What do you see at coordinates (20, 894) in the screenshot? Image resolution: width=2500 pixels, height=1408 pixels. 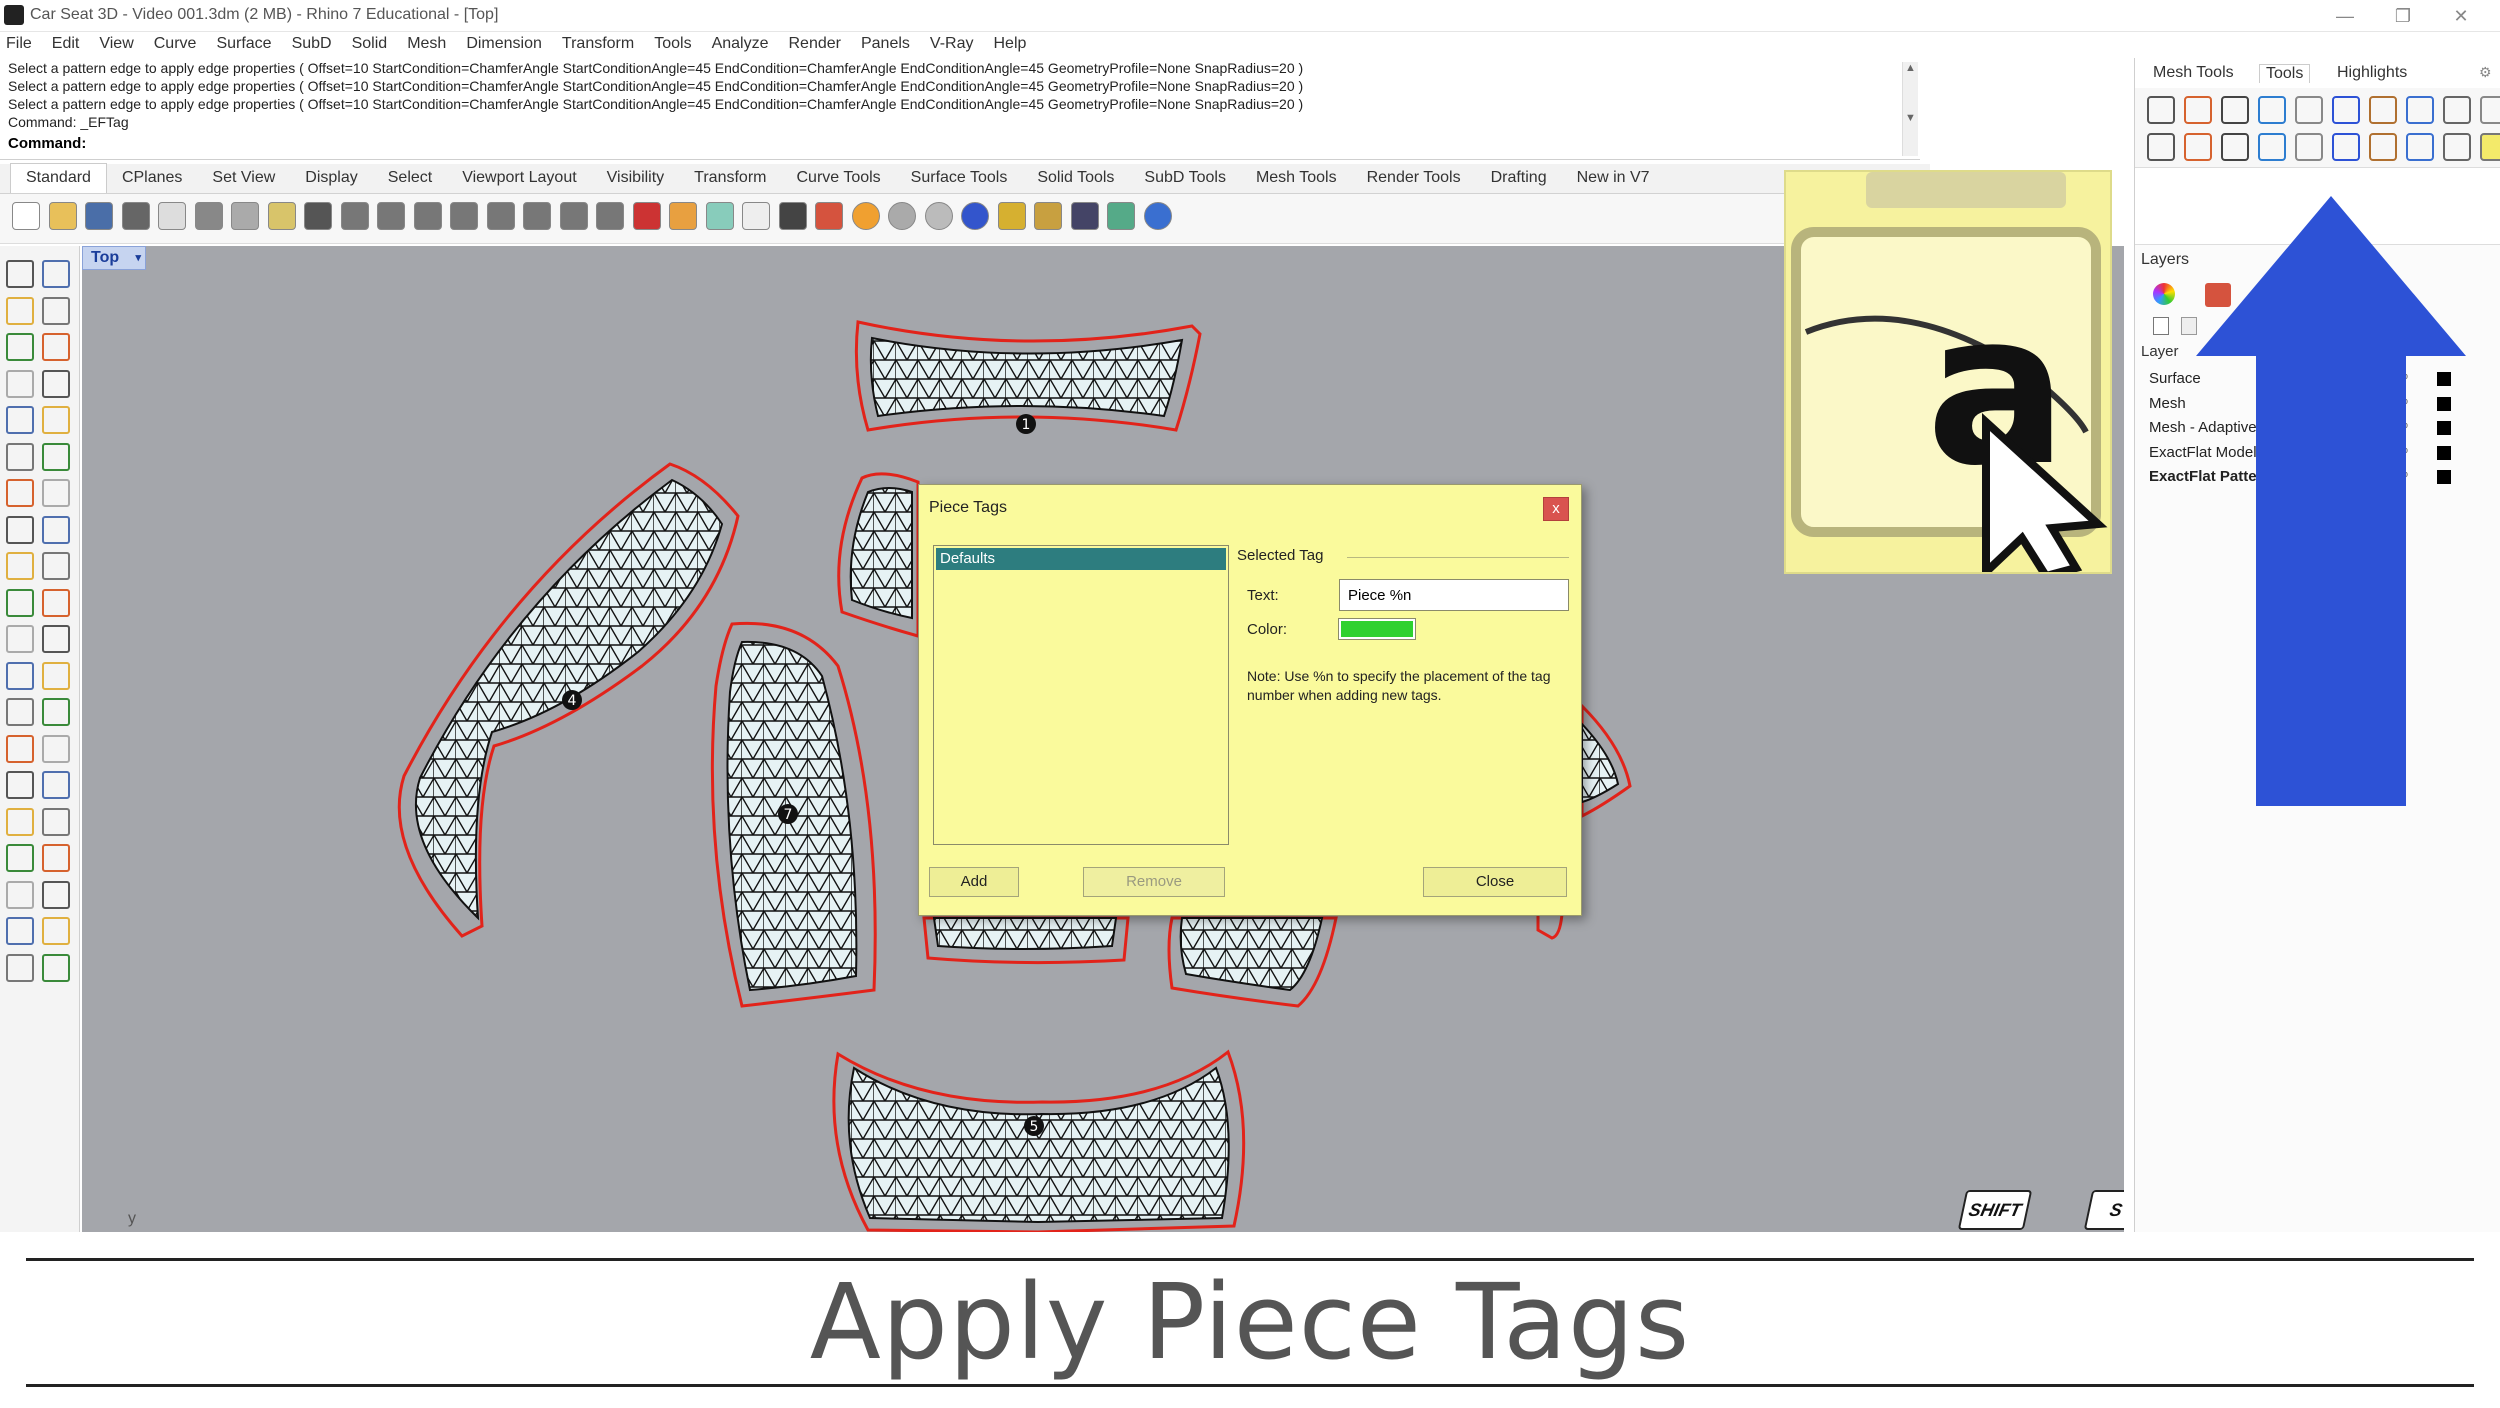 I see `project-icon` at bounding box center [20, 894].